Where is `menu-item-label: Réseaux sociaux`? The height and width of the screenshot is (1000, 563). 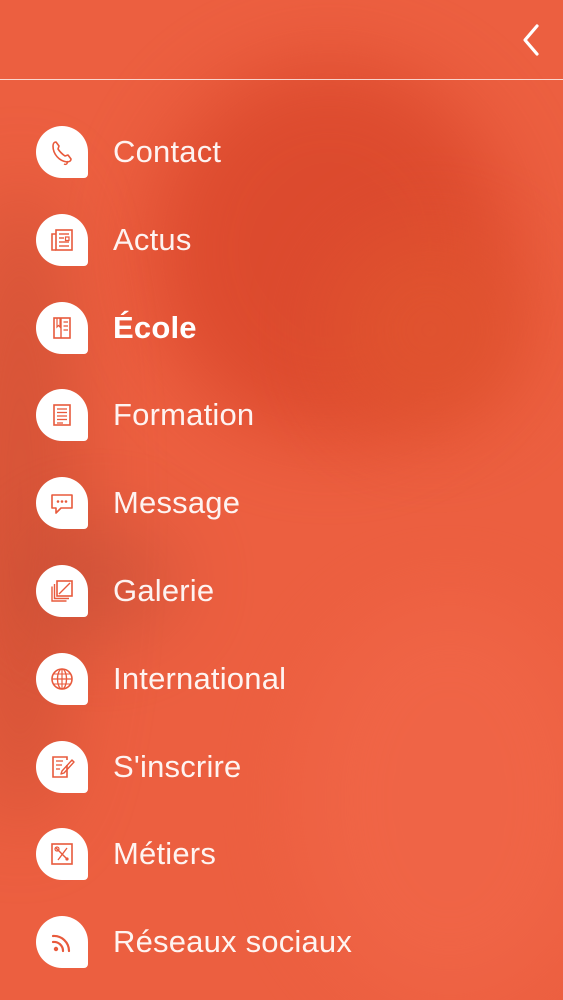
menu-item-label: Réseaux sociaux is located at coordinates (233, 942).